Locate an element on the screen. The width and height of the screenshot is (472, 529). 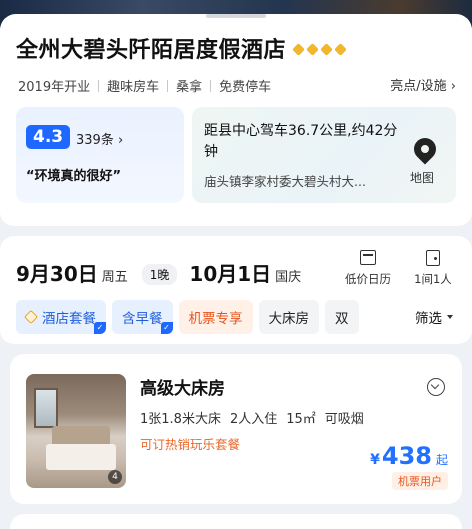
filter-chip-breakfast: 含早餐 ✓ is located at coordinates (142, 317).